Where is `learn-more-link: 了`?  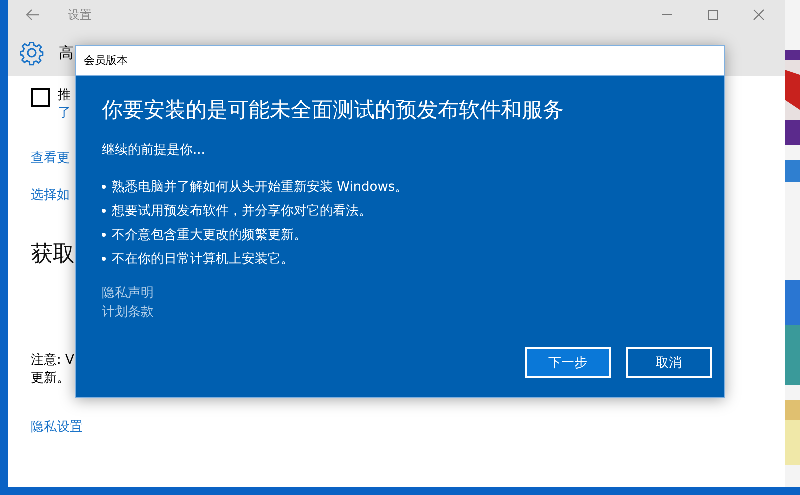
learn-more-link: 了 is located at coordinates (64, 113).